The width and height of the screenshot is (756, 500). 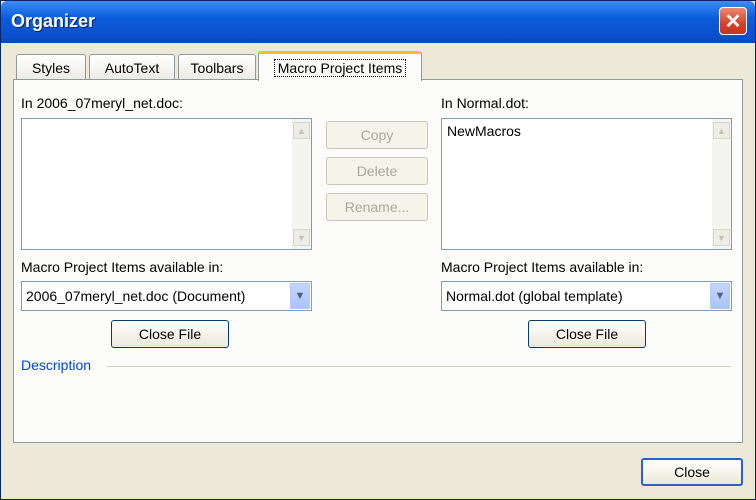 I want to click on tab-styles: Styles, so click(x=51, y=67).